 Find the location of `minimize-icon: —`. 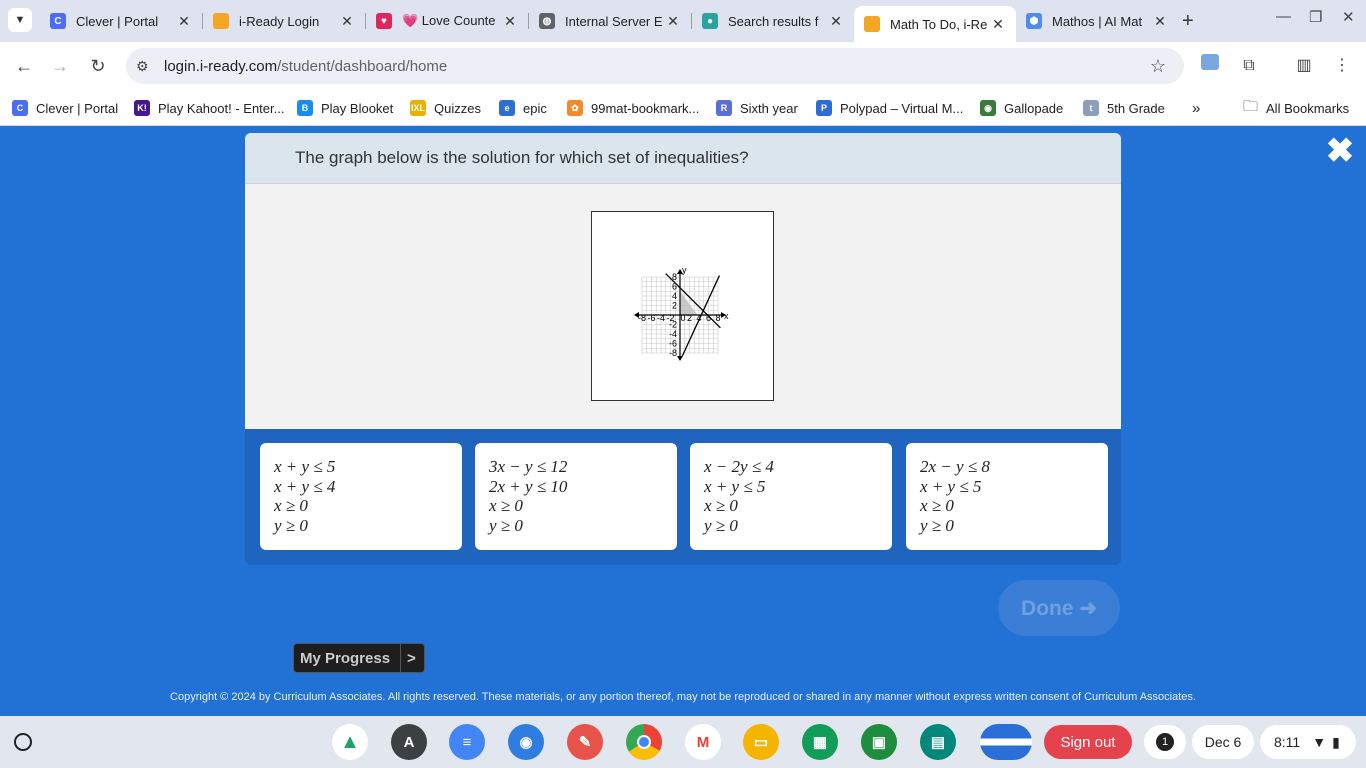

minimize-icon: — is located at coordinates (1283, 16).